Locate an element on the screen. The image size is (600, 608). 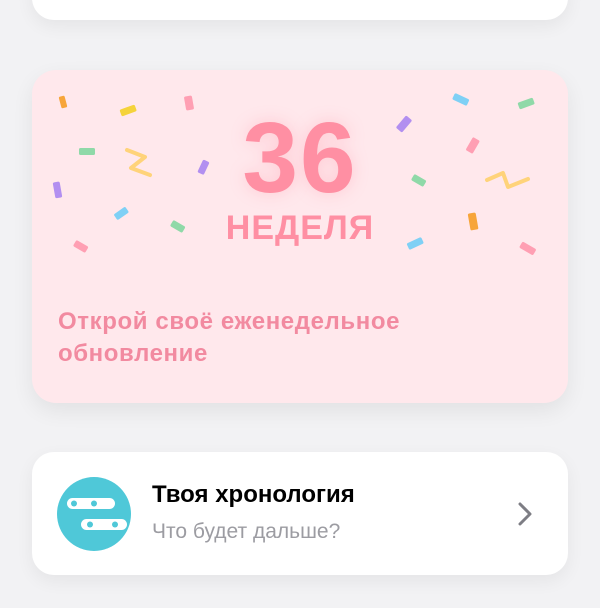
timeline-subtitle: Что будет дальше? is located at coordinates (246, 531).